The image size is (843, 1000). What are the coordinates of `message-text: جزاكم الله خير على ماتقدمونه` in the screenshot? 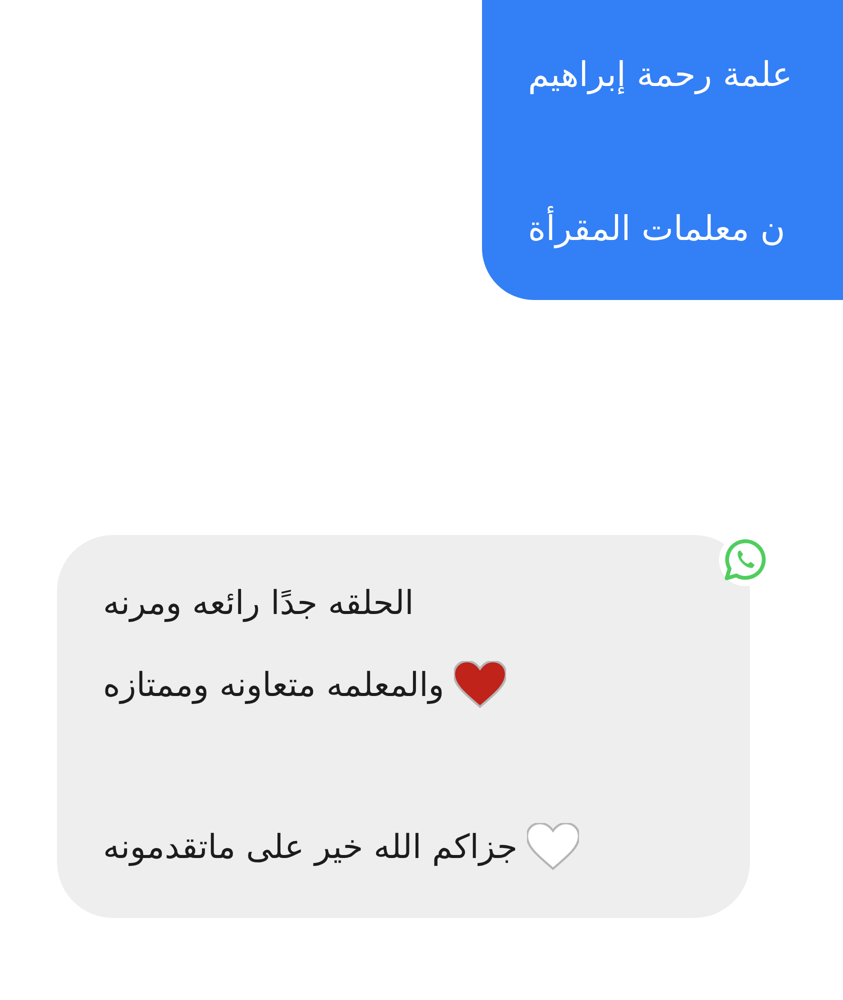 It's located at (310, 847).